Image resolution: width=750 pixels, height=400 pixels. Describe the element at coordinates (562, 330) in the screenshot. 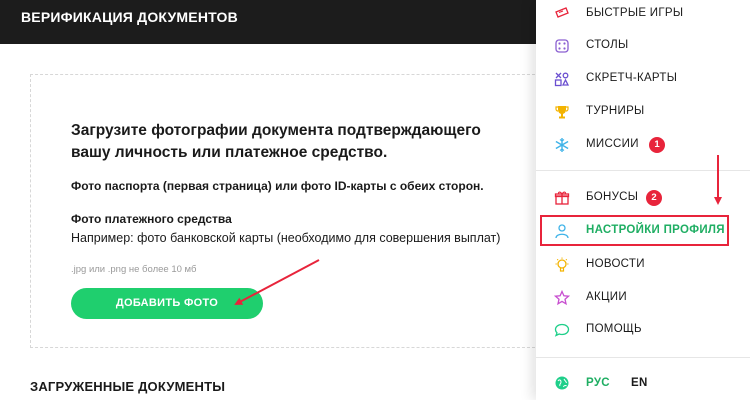

I see `chat-bubble-icon` at that location.